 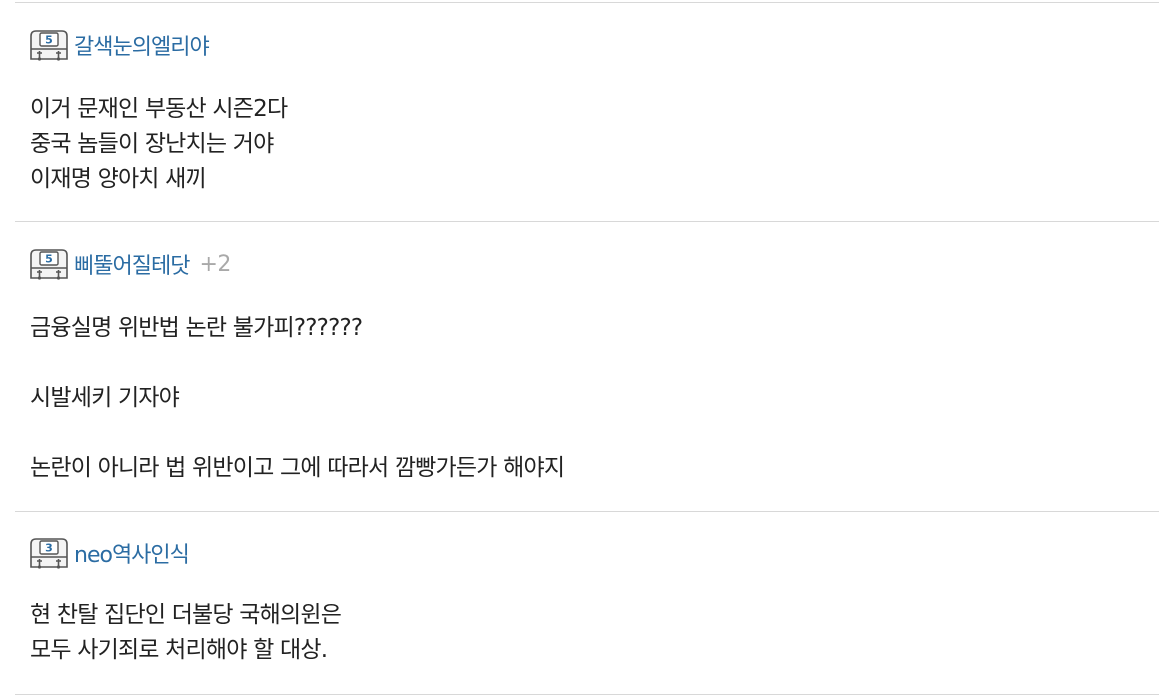 I want to click on comment-line: 논란이 아니라 법 위반이고 그에 따라서 깜빵가든가 해야지, so click(x=297, y=468).